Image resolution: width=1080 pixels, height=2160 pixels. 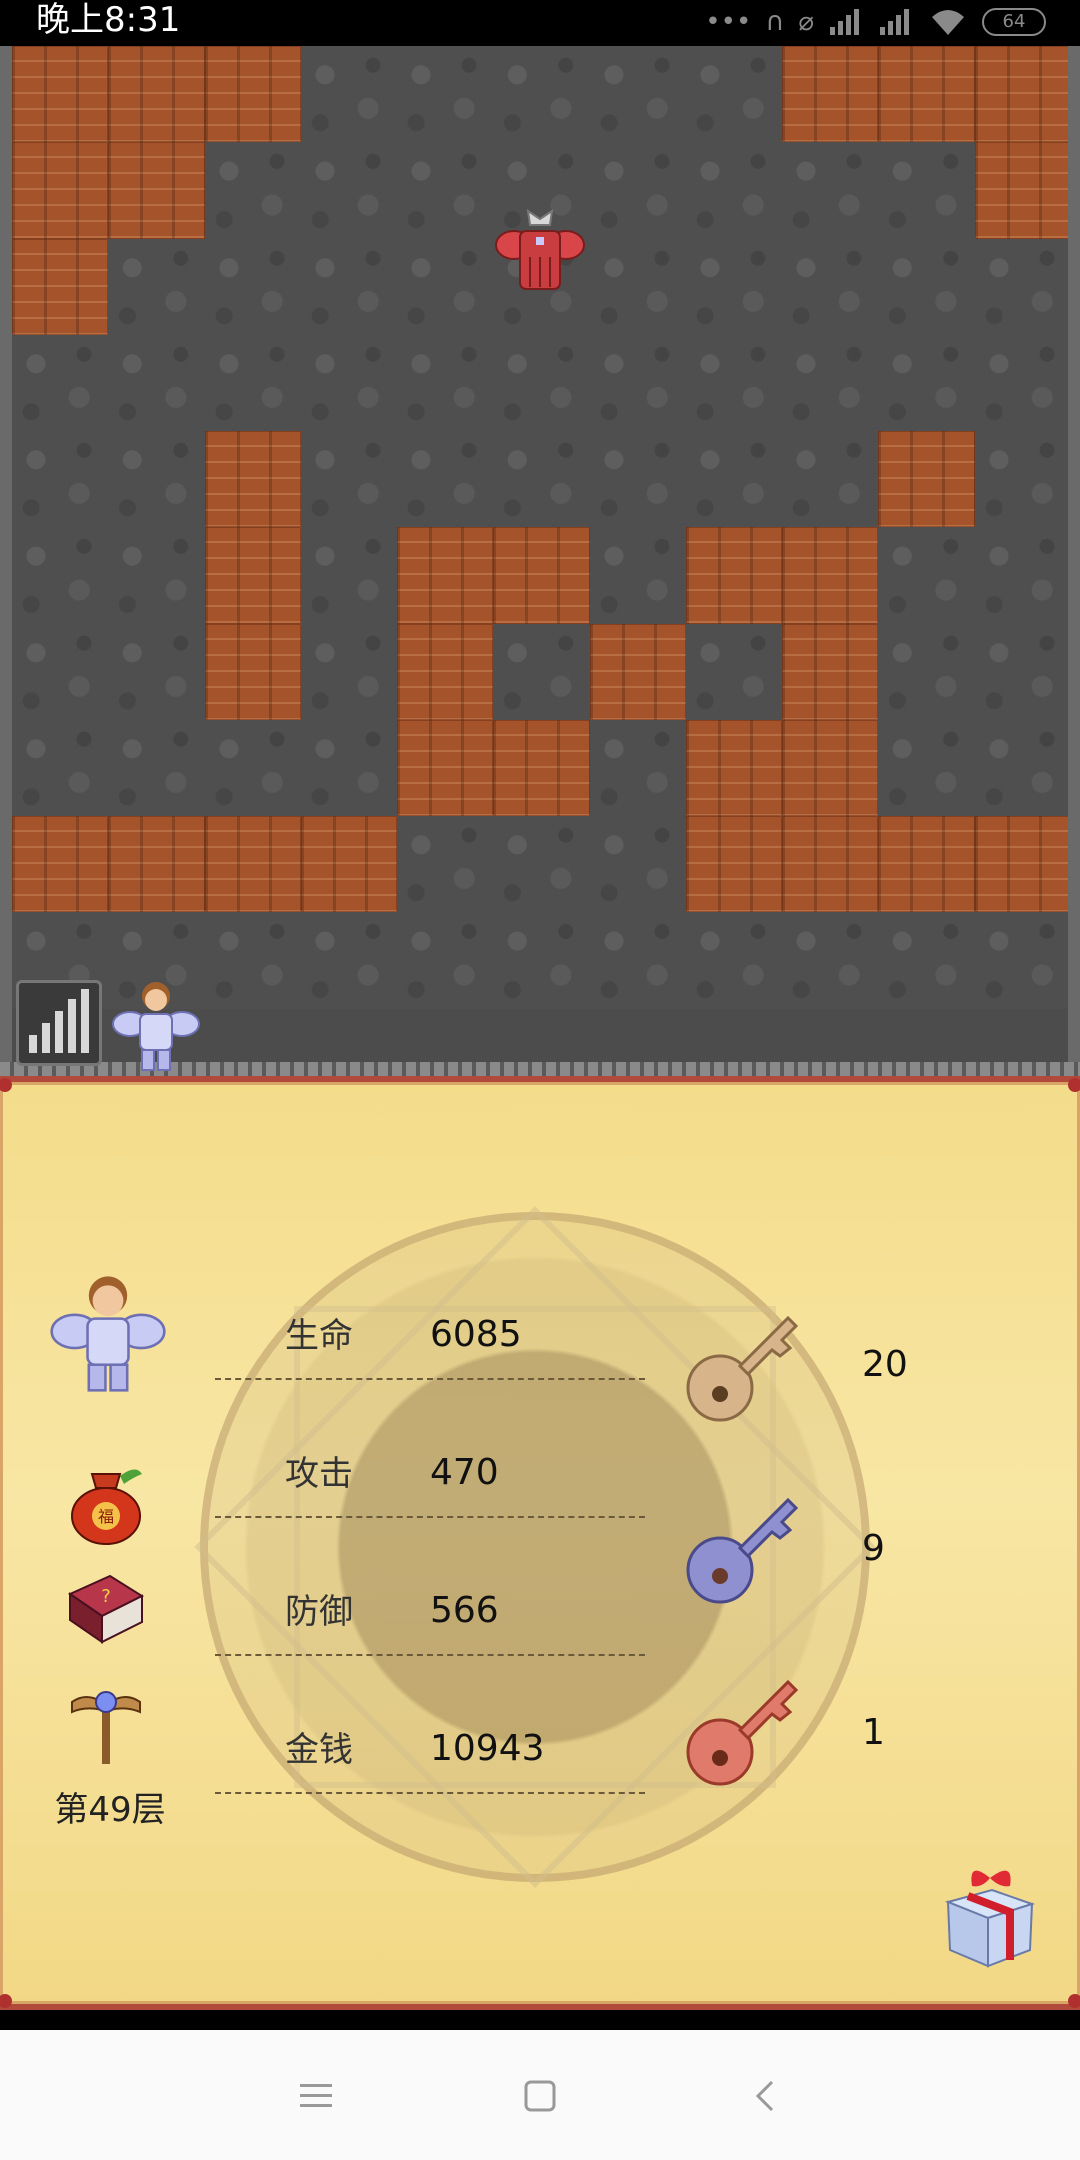 I want to click on red-key-count: 1, so click(x=873, y=1732).